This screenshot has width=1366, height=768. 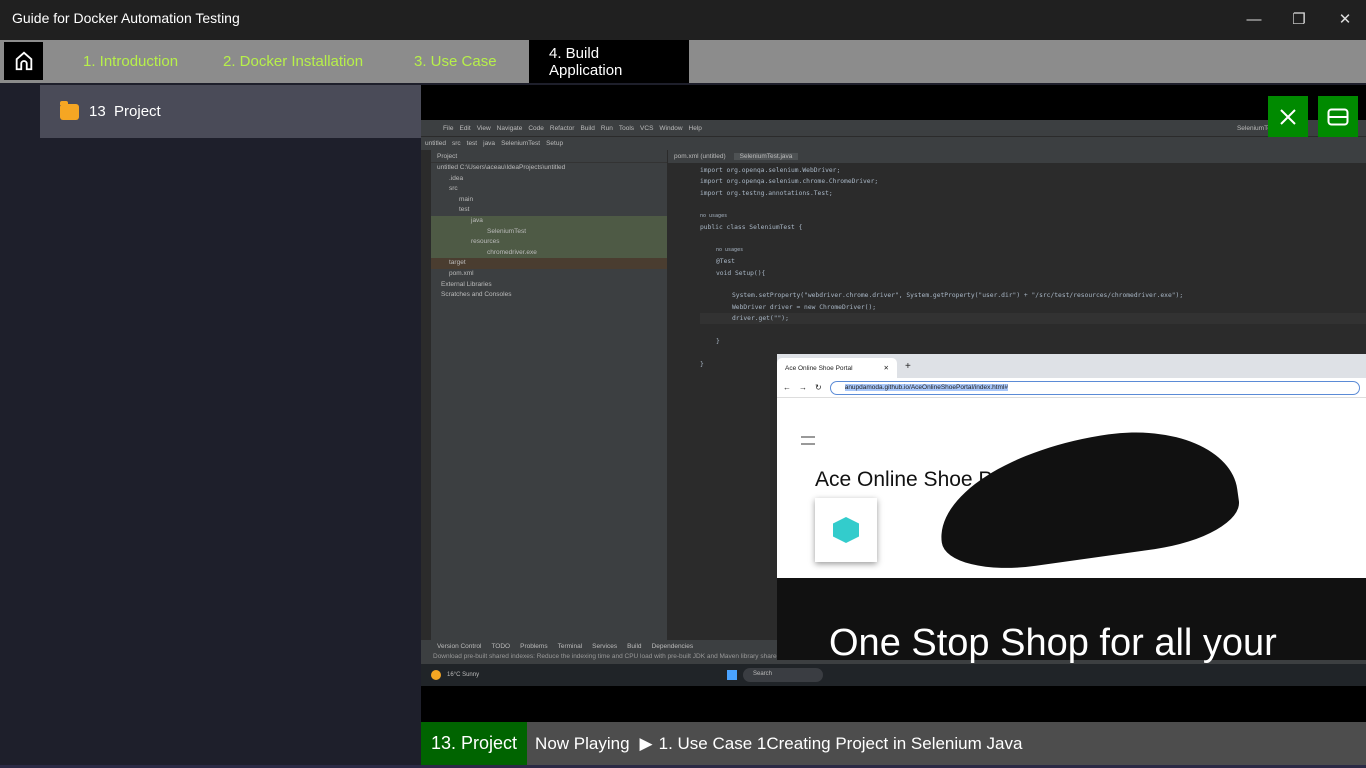 I want to click on browser-tab-title: Ace Online Shoe Portal, so click(x=819, y=368).